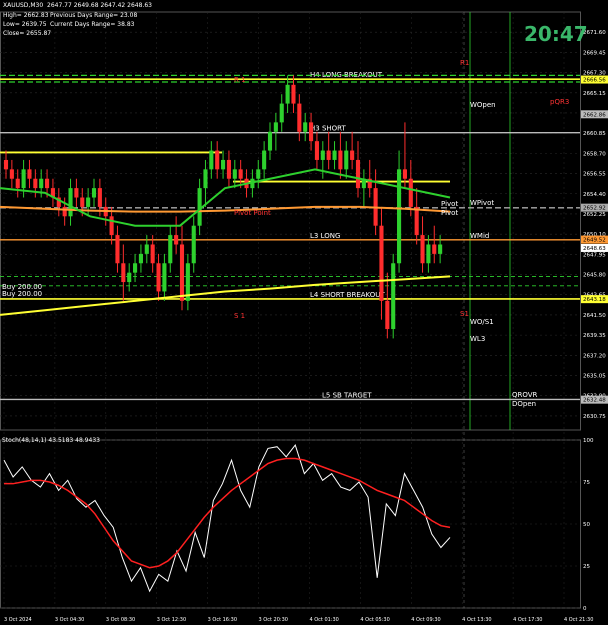 This screenshot has width=608, height=625. Describe the element at coordinates (347, 295) in the screenshot. I see `level-label: L4 SHORT BREAKOUT` at that location.